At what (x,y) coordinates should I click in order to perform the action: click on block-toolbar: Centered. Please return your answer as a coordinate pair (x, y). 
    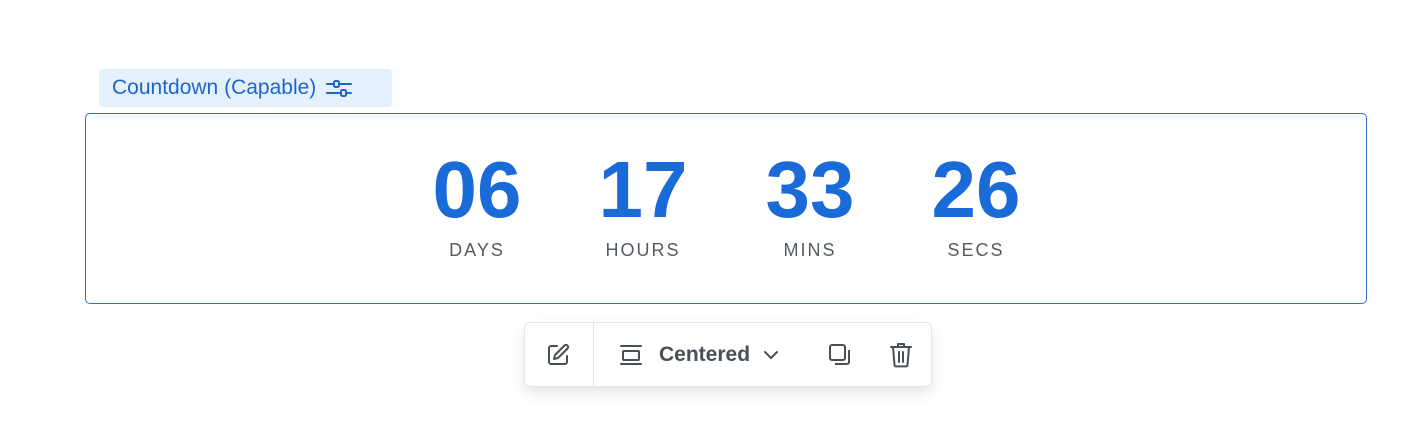
    Looking at the image, I should click on (728, 354).